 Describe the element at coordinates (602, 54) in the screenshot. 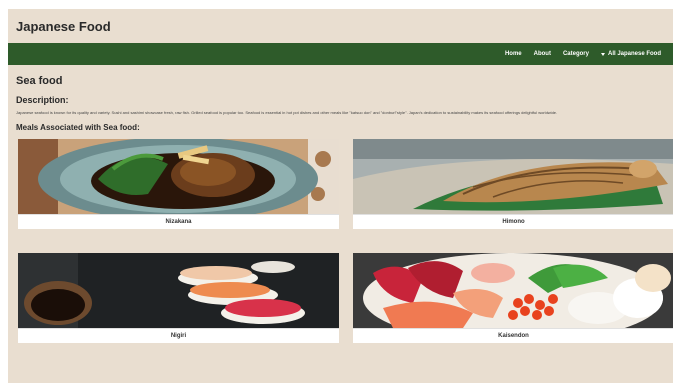

I see `chevron-down-icon` at that location.